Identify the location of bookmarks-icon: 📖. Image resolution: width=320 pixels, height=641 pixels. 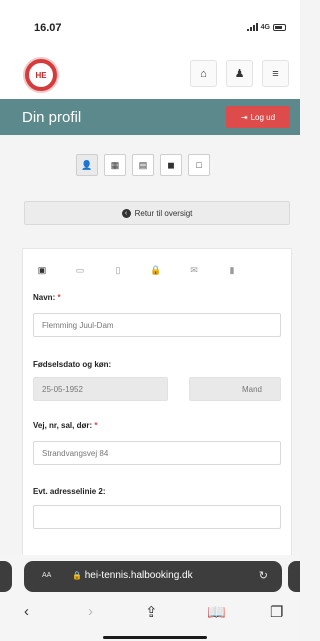
(216, 612).